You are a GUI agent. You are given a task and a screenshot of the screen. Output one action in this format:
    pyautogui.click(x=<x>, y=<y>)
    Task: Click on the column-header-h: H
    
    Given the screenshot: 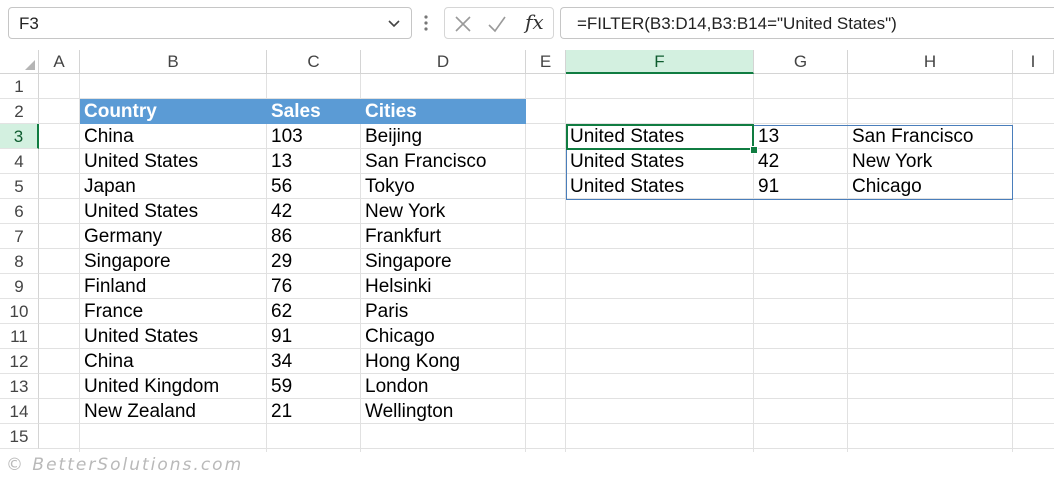 What is the action you would take?
    pyautogui.click(x=930, y=62)
    